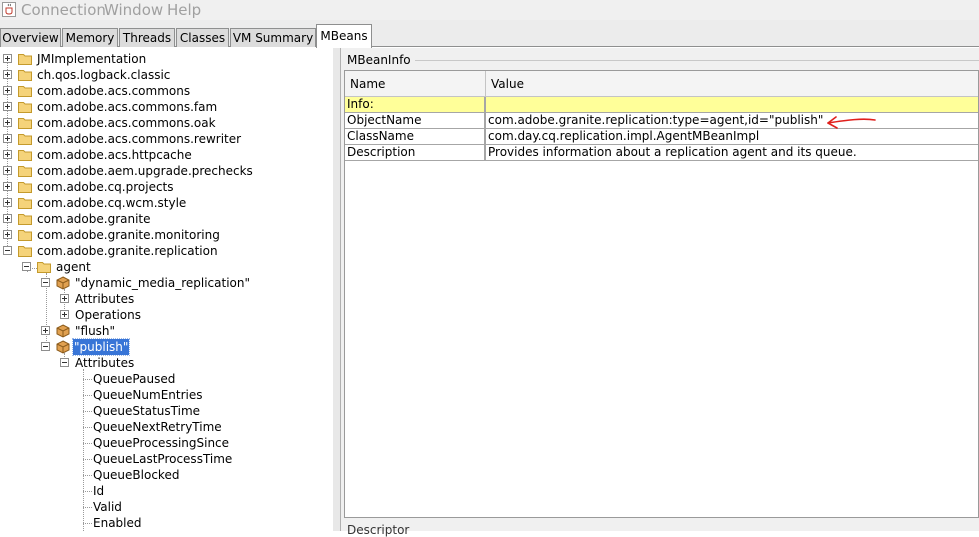 This screenshot has height=537, width=979. Describe the element at coordinates (166, 475) in the screenshot. I see `tree-node-attribute: QueueBlocked` at that location.